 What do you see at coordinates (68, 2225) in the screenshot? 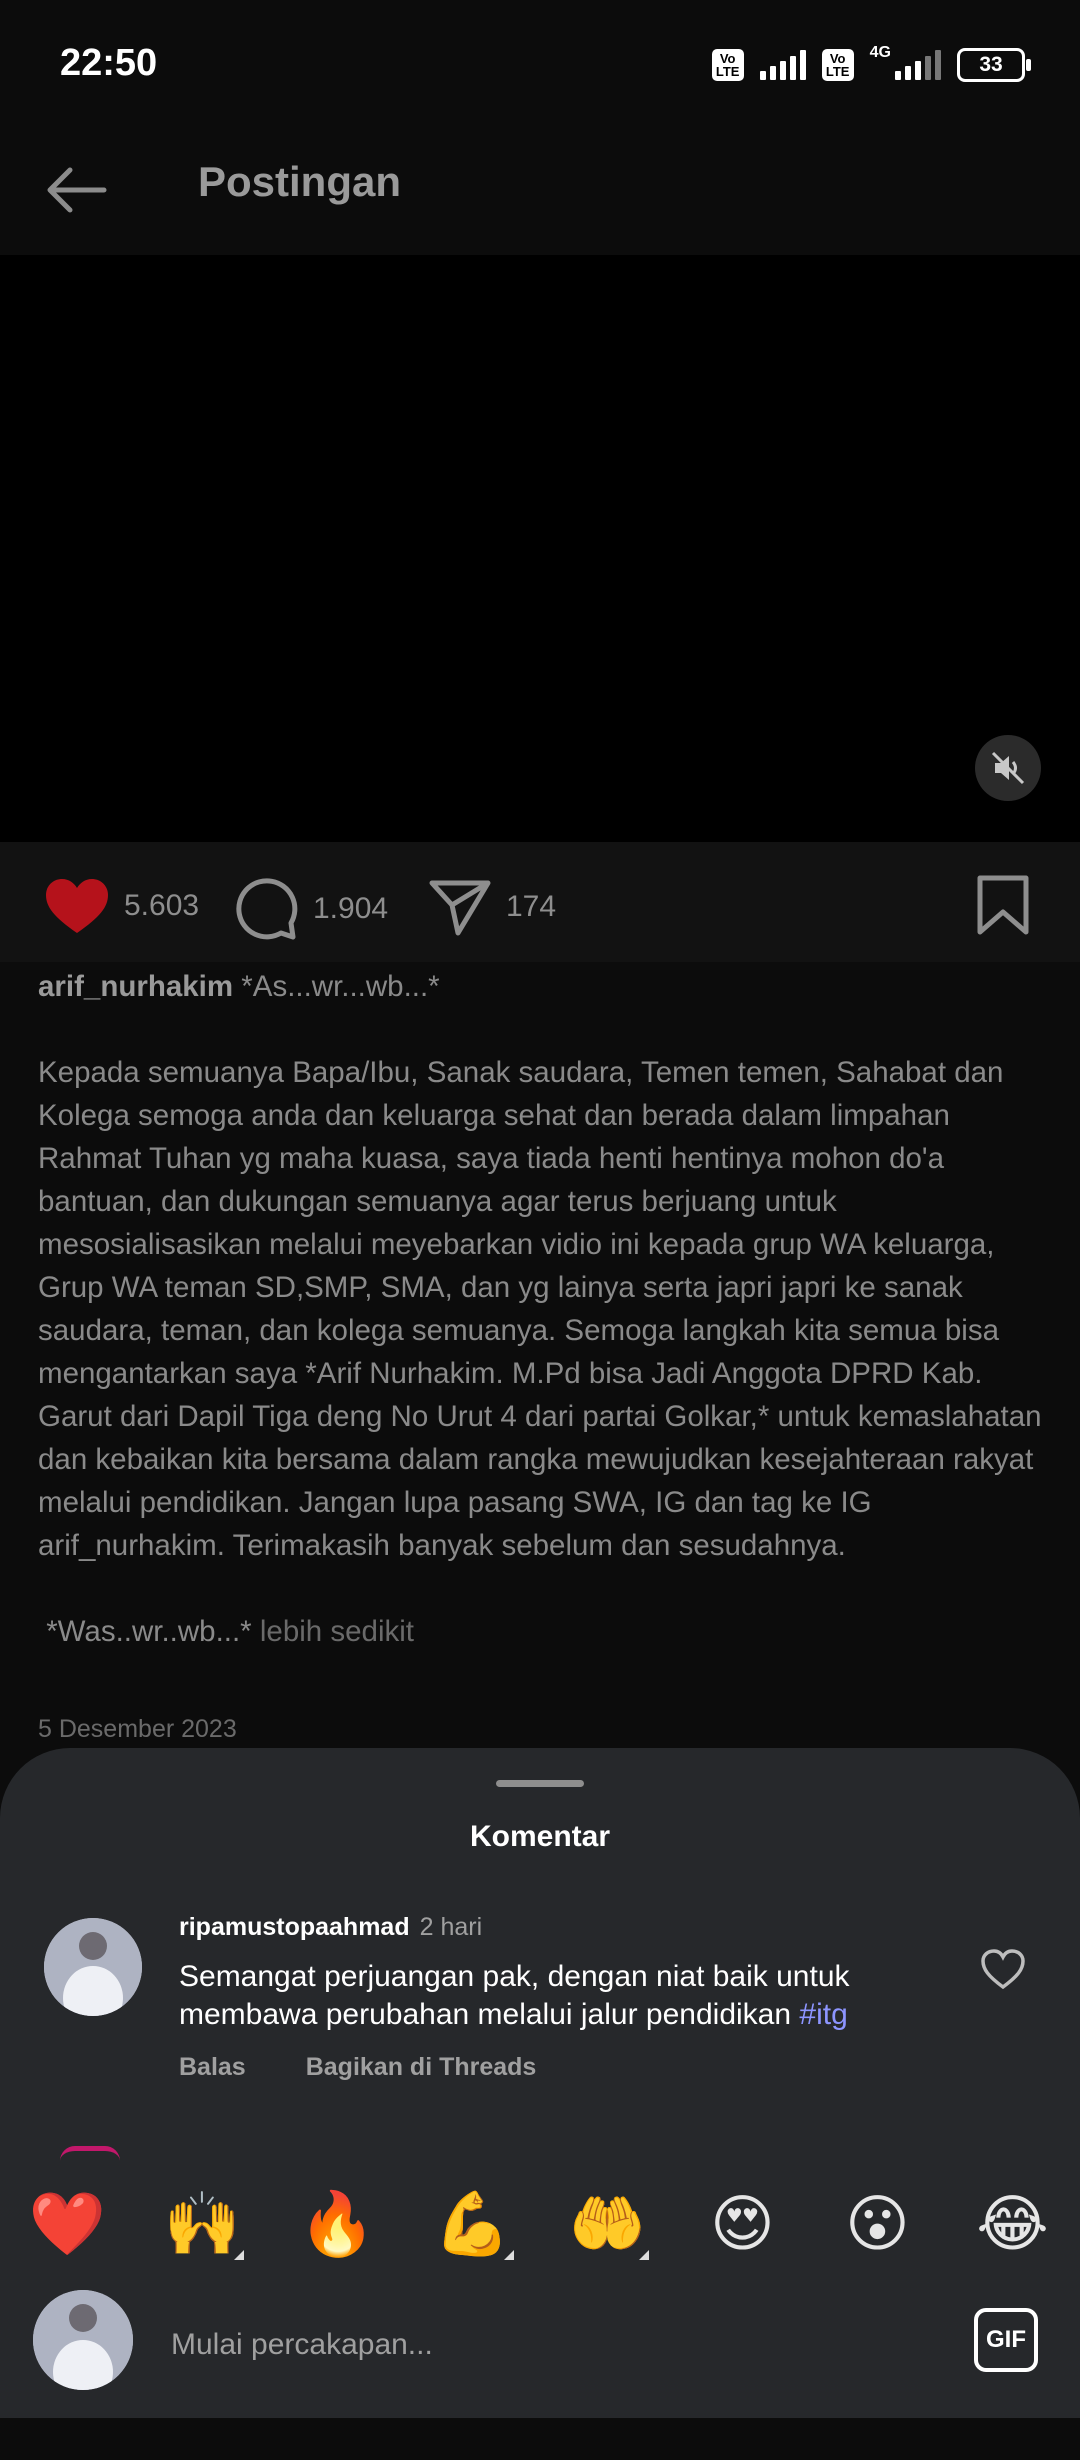
I see `emoji-heart: ❤️` at bounding box center [68, 2225].